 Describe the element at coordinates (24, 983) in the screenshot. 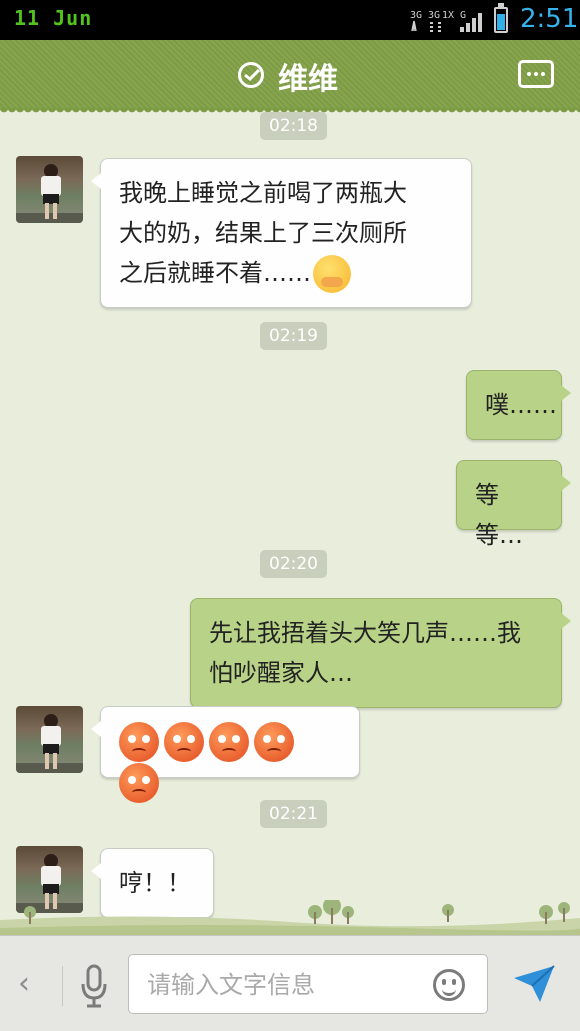

I see `chevron-left-icon: ‹` at that location.